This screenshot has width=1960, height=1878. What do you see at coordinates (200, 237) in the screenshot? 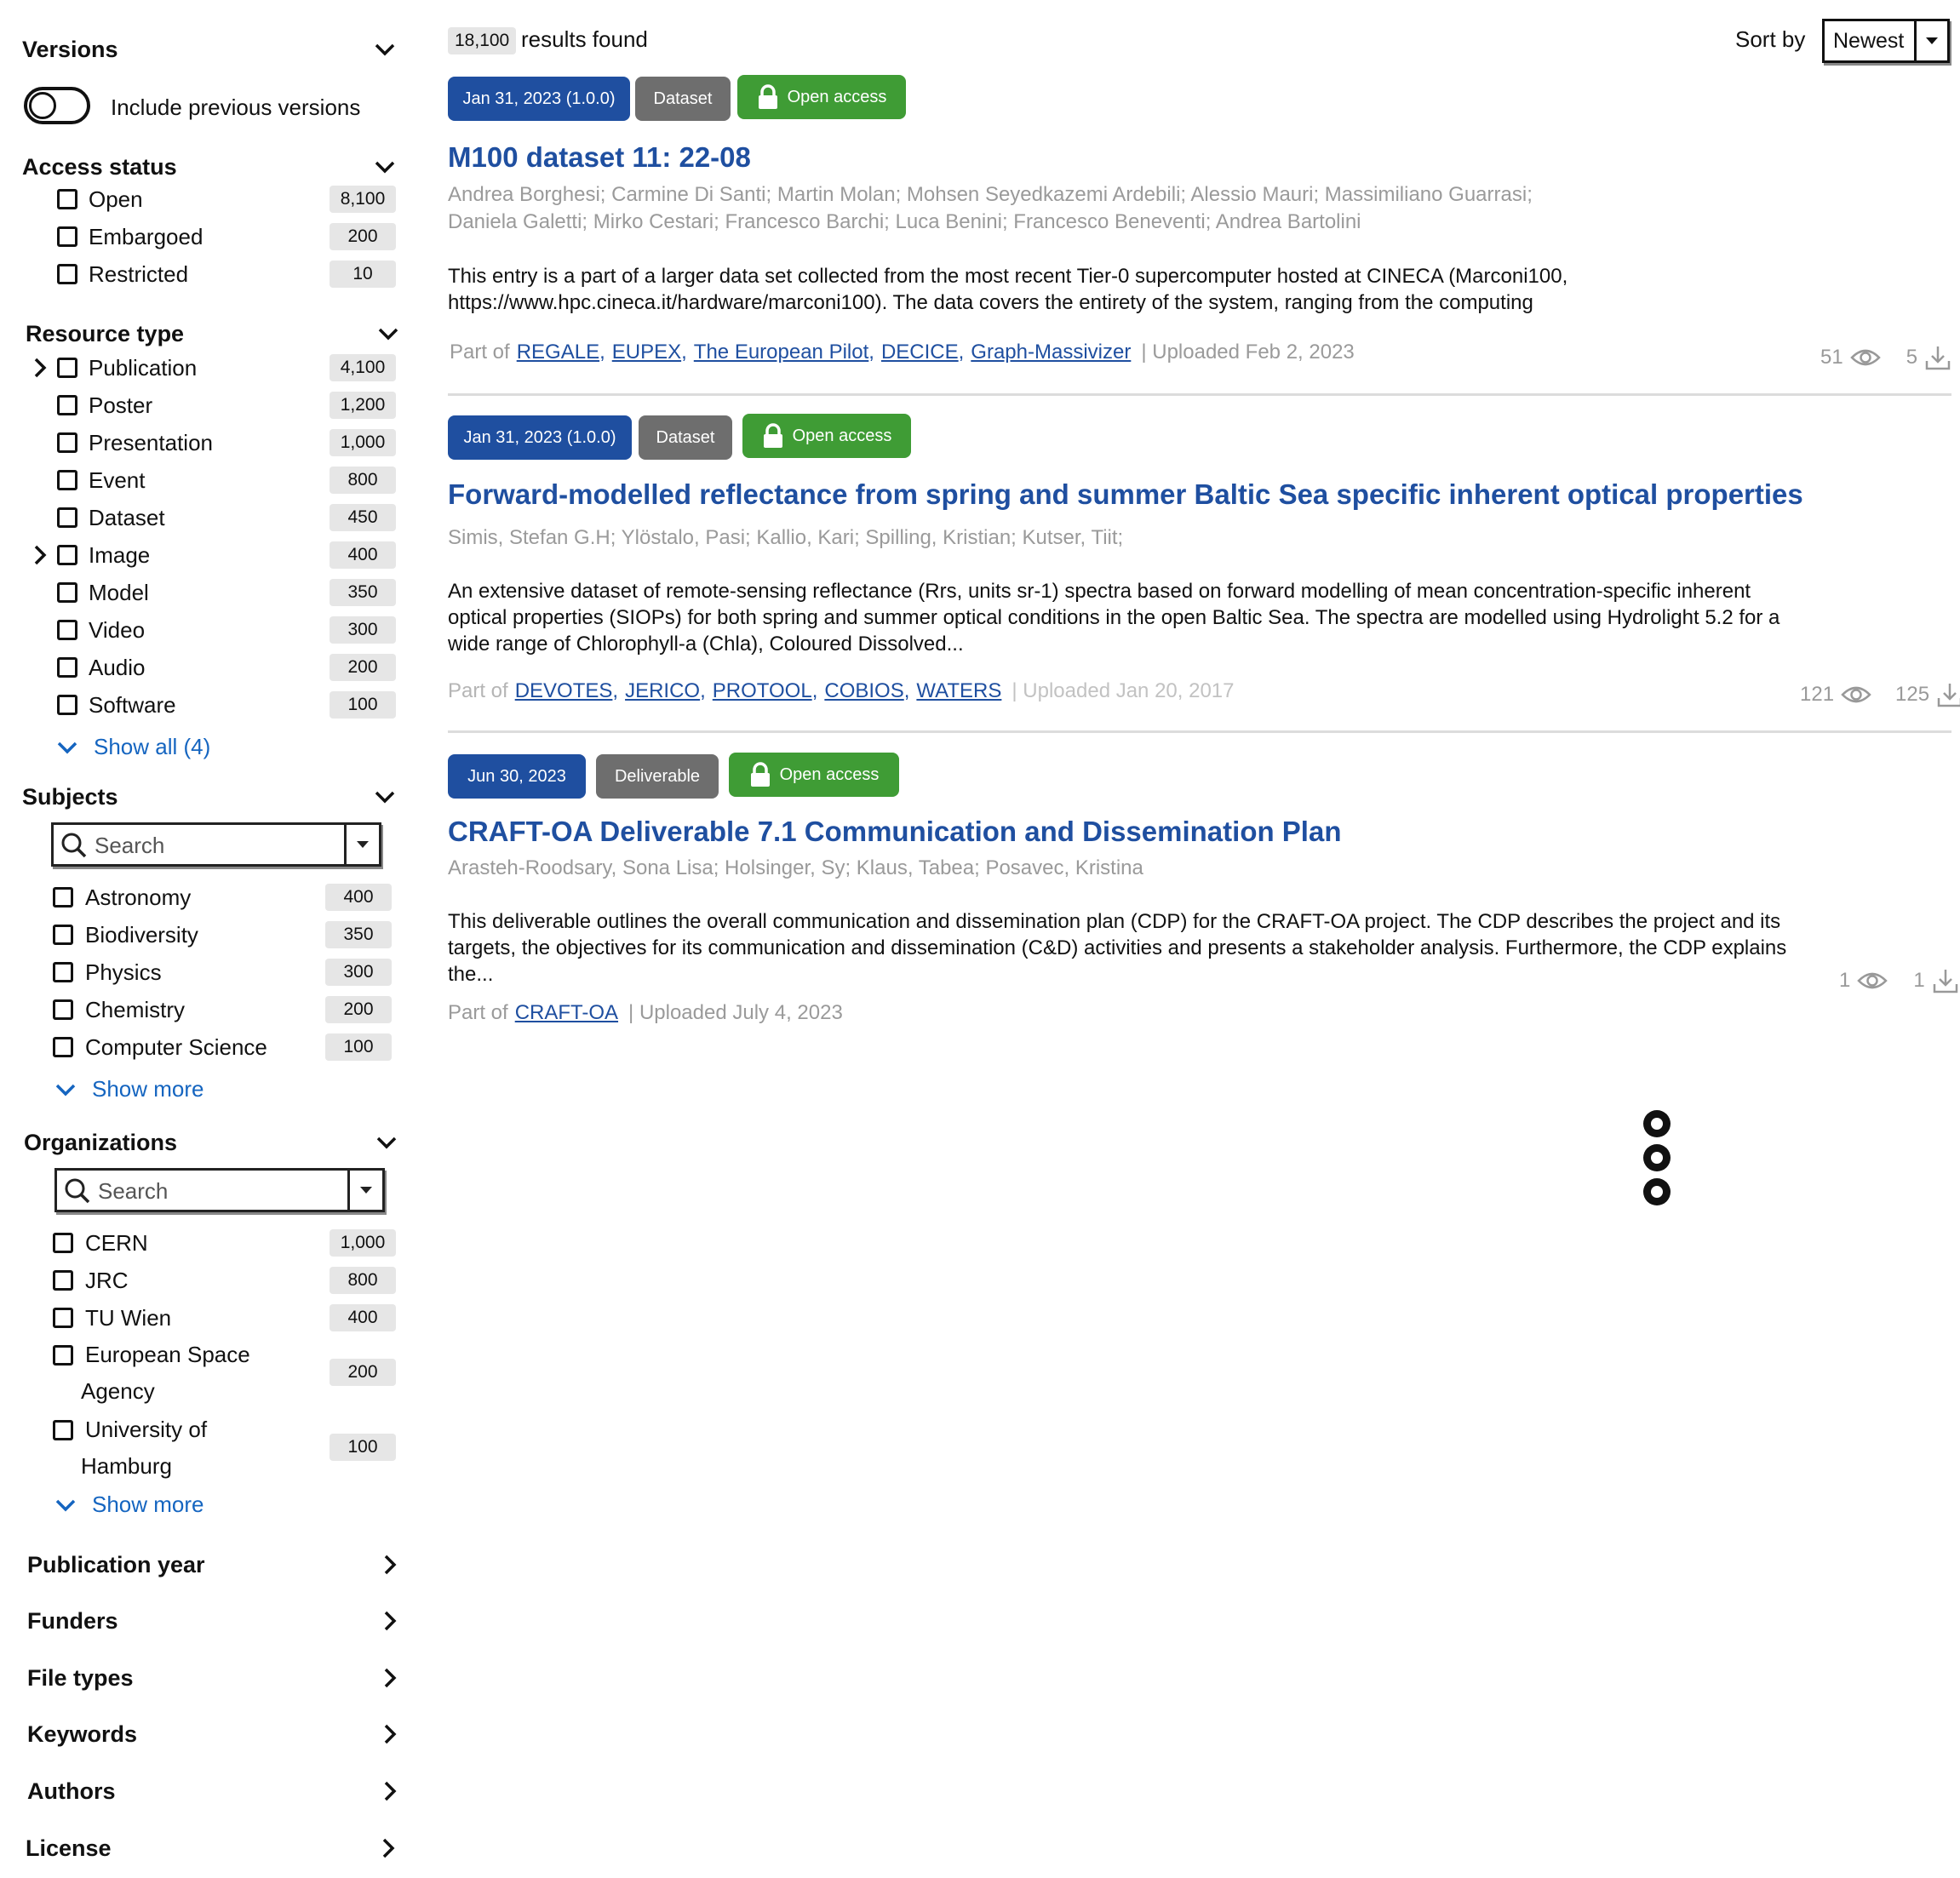
I see `access-embargoed-row: Embargoed 200` at bounding box center [200, 237].